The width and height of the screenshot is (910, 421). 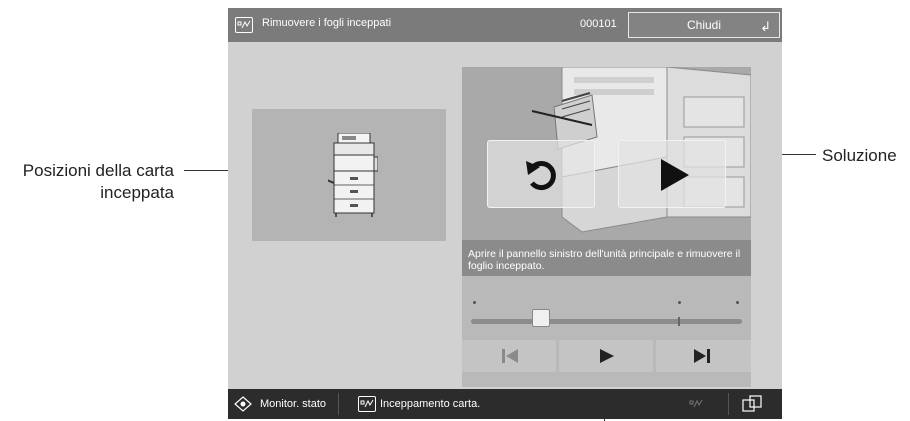 I want to click on jam-position-panel, so click(x=349, y=175).